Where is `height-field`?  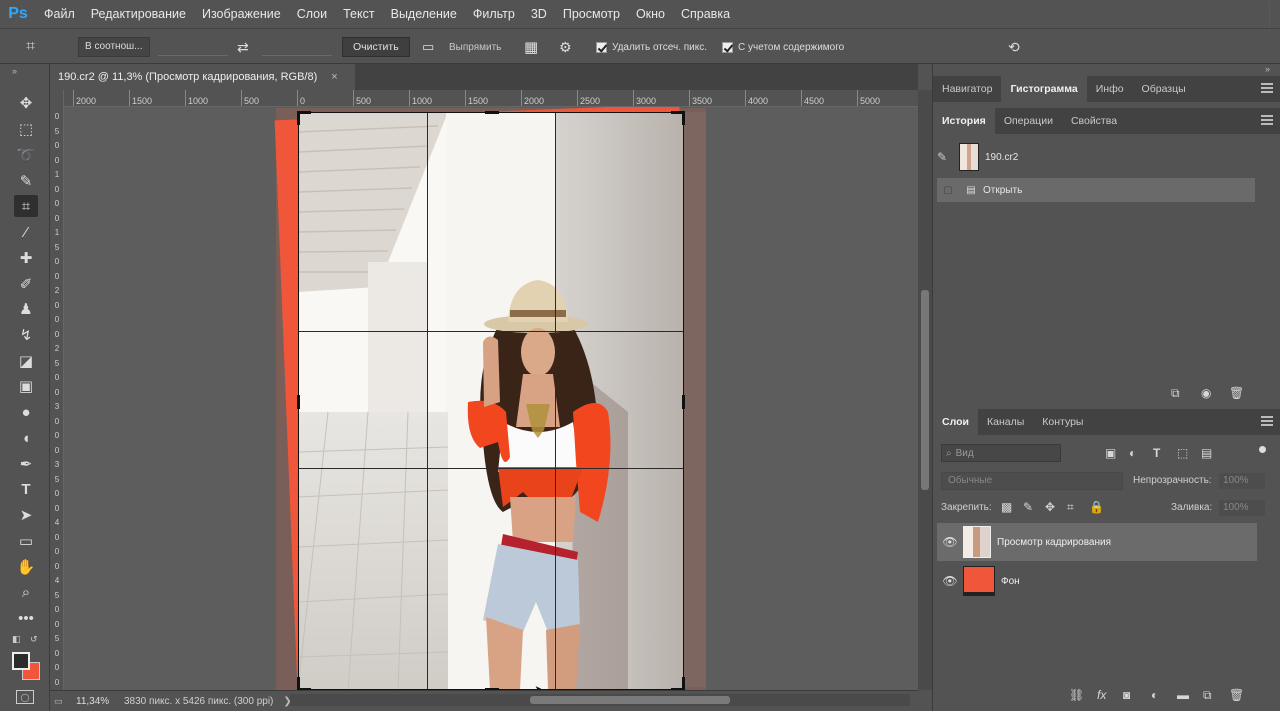
height-field is located at coordinates (297, 47).